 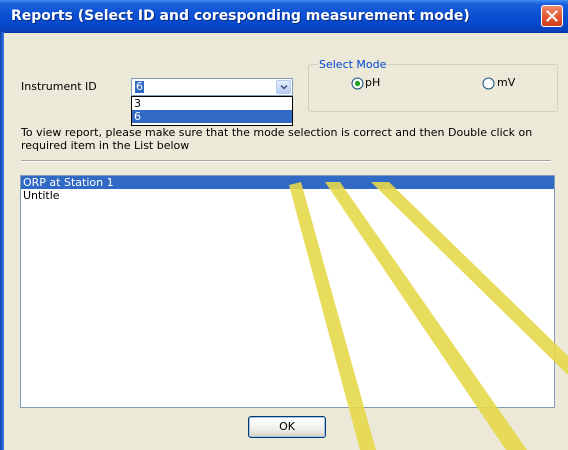 What do you see at coordinates (353, 64) in the screenshot?
I see `select-mode-label: Select Mode` at bounding box center [353, 64].